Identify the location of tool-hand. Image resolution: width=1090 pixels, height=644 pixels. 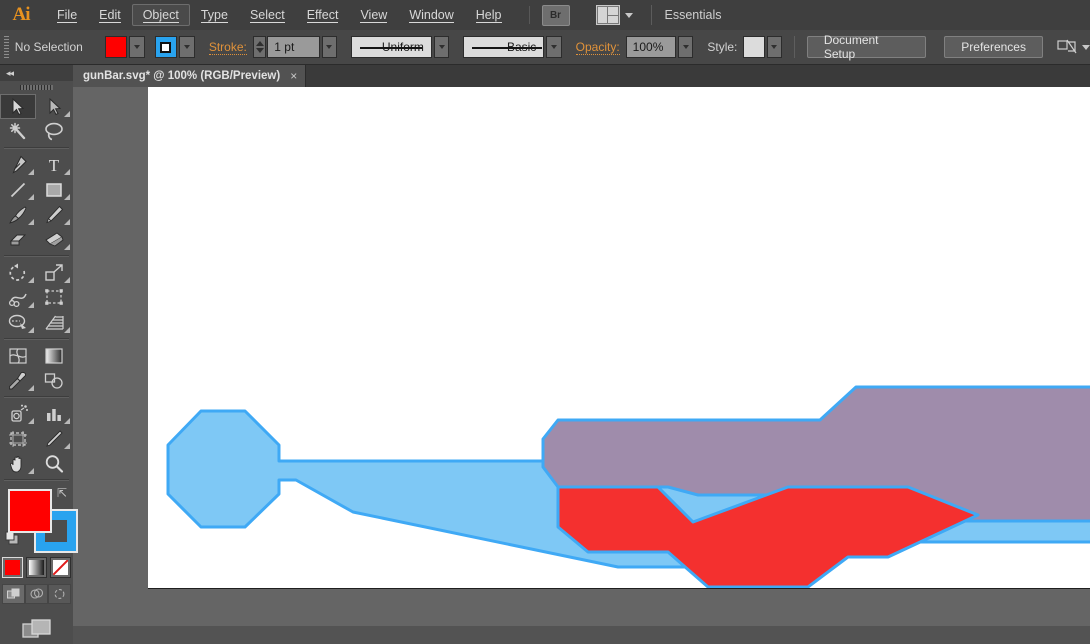
(18, 463).